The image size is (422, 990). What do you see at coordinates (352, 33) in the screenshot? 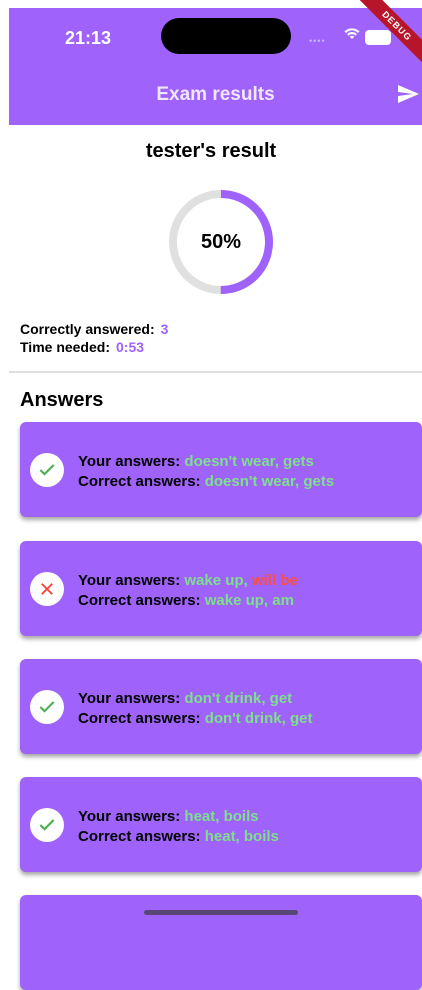
I see `wifi-icon` at bounding box center [352, 33].